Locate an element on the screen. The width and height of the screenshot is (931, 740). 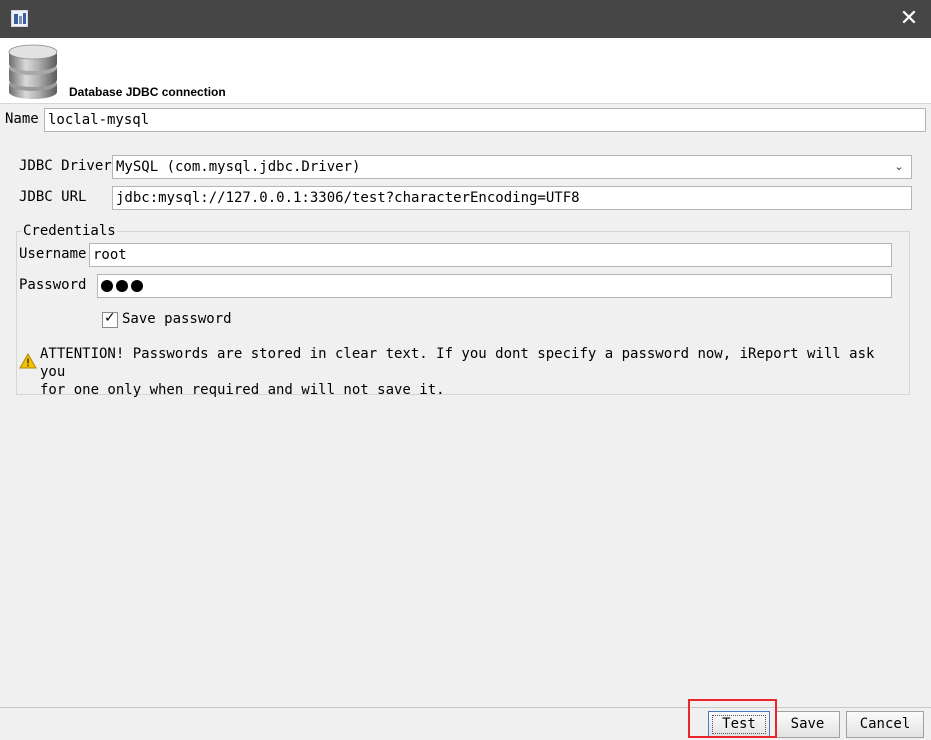
close-icon: ✕ is located at coordinates (909, 19).